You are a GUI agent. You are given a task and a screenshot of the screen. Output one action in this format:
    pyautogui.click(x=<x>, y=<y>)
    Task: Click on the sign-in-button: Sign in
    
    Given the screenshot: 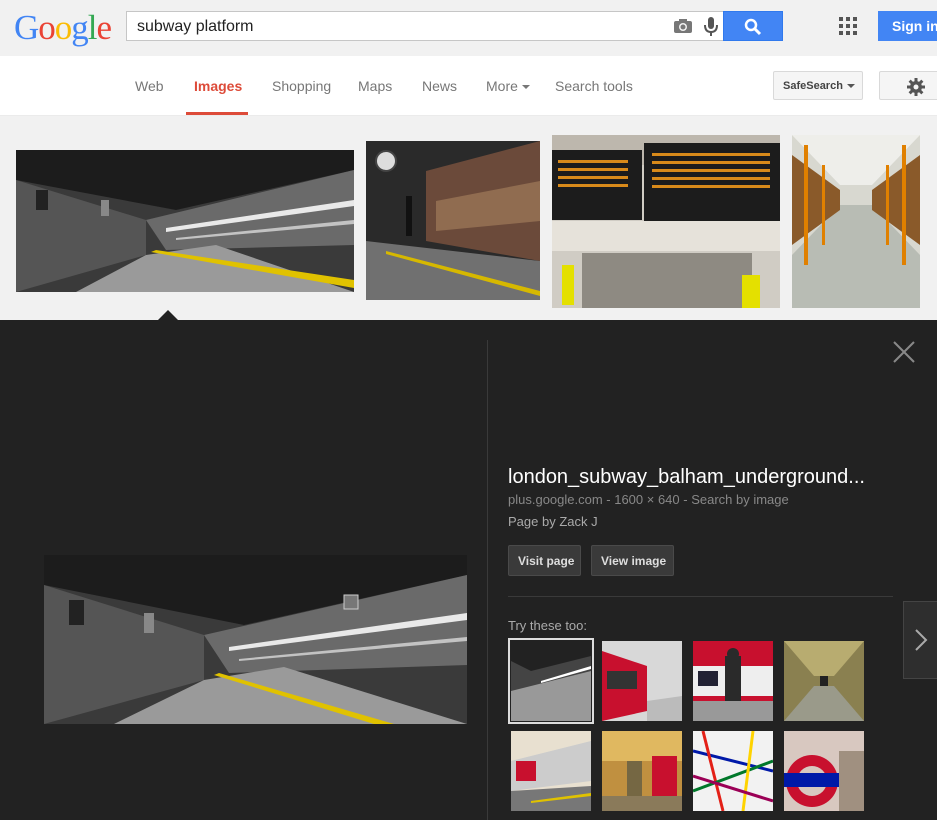 What is the action you would take?
    pyautogui.click(x=907, y=26)
    